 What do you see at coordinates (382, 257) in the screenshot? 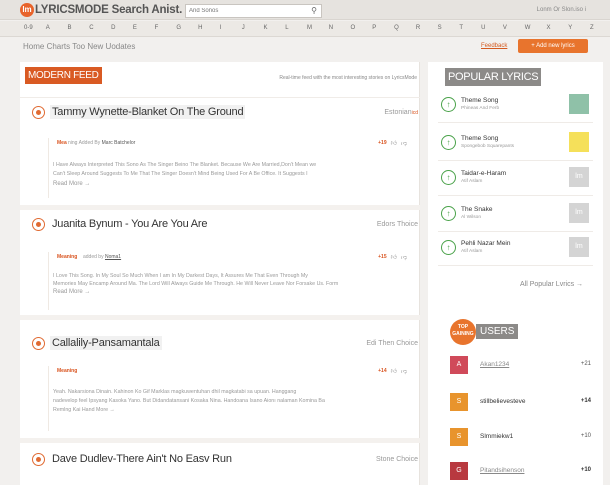
I see `vote-score: +15` at bounding box center [382, 257].